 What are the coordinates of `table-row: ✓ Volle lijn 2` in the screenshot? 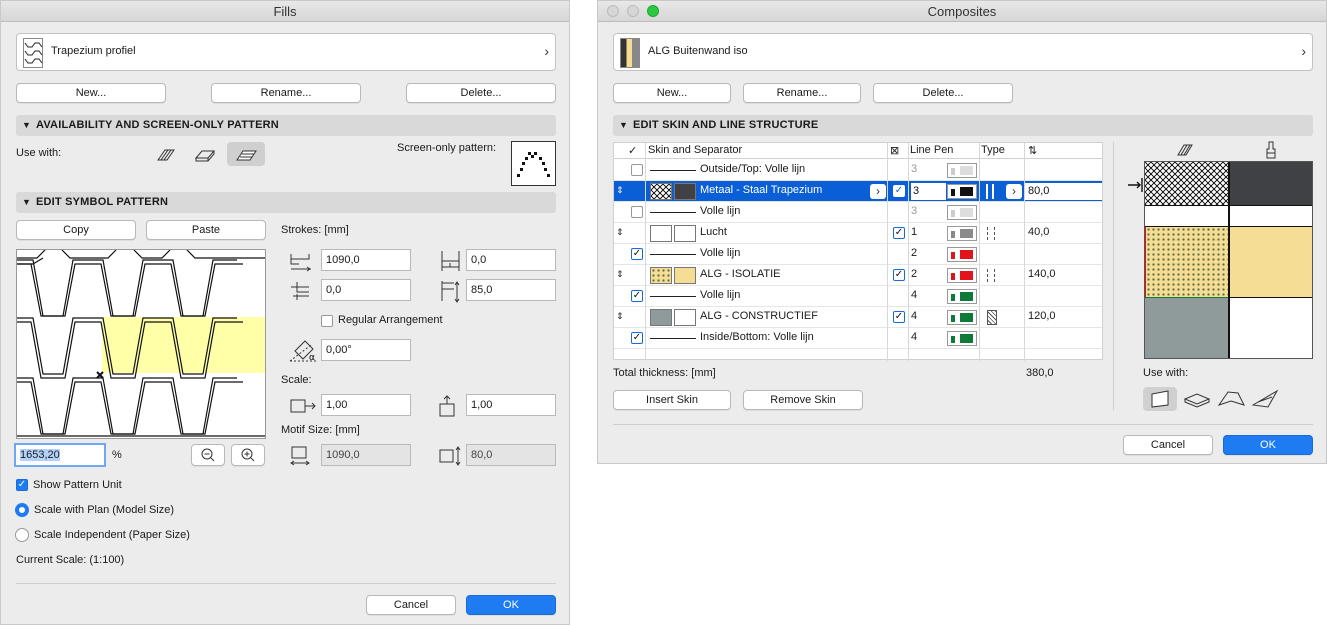 It's located at (858, 254).